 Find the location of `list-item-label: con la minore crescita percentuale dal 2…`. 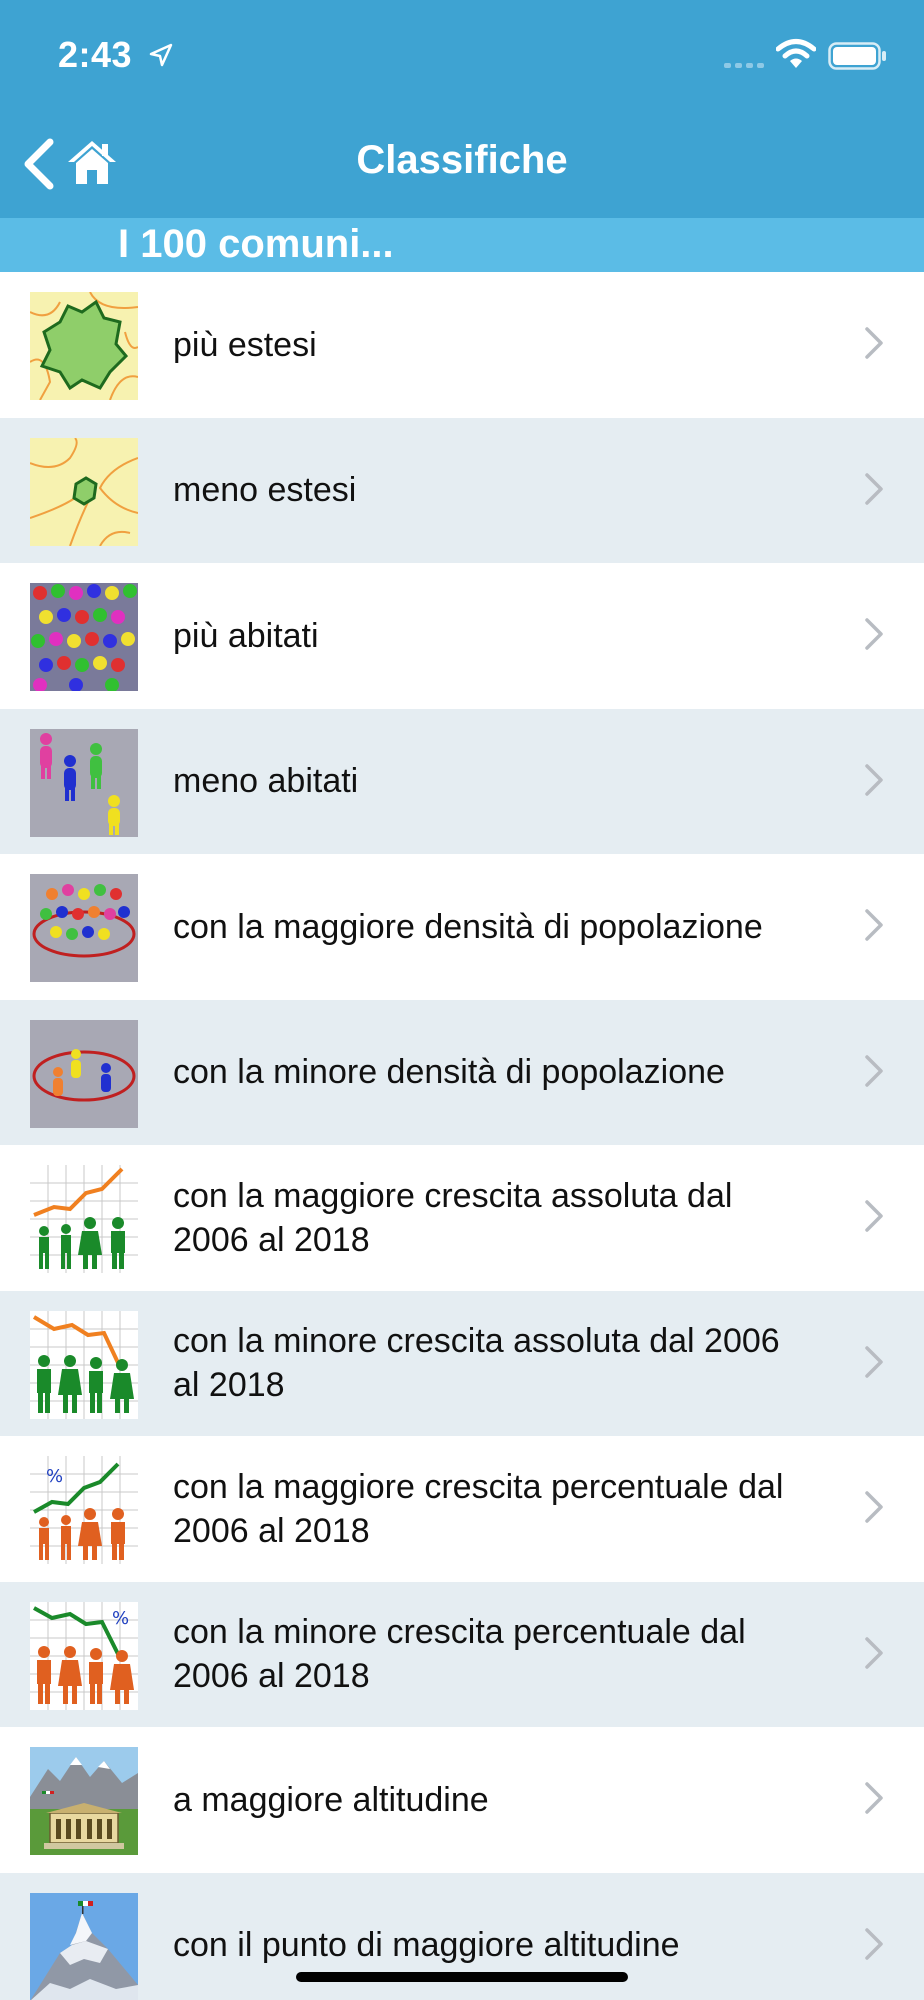

list-item-label: con la minore crescita percentuale dal 2… is located at coordinates (459, 1654).